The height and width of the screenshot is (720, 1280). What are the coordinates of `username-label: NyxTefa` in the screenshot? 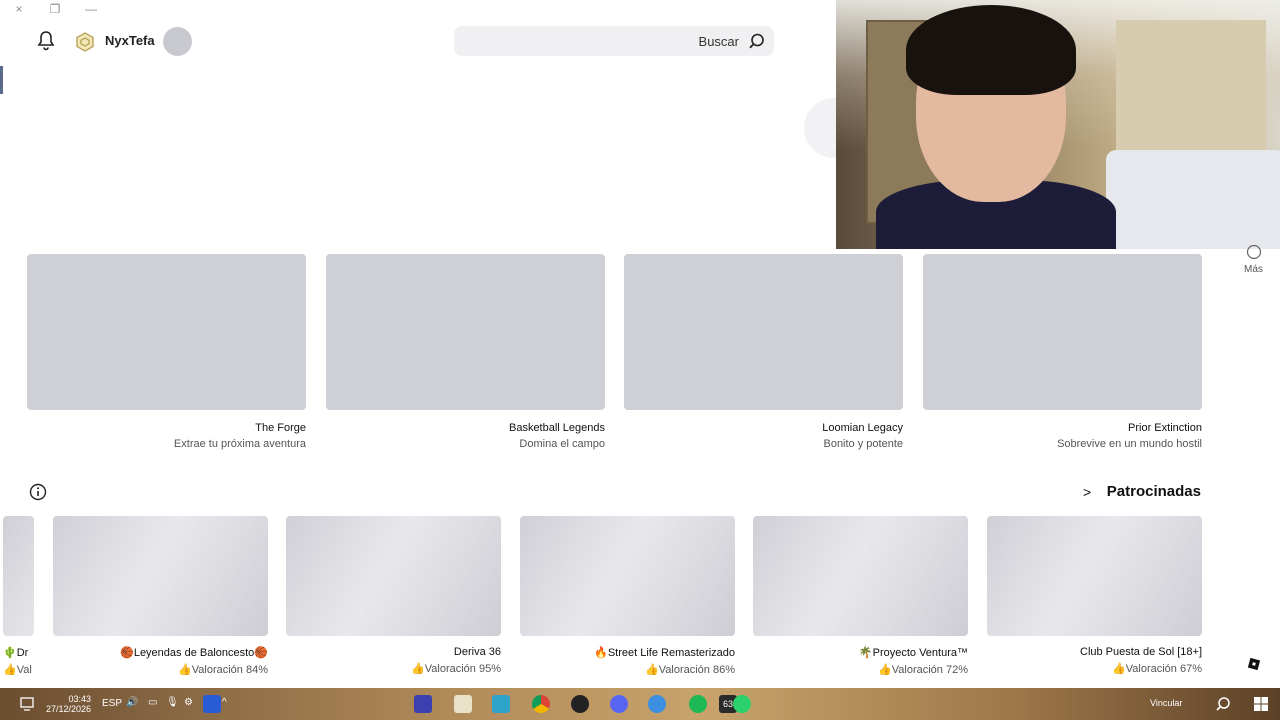 It's located at (130, 40).